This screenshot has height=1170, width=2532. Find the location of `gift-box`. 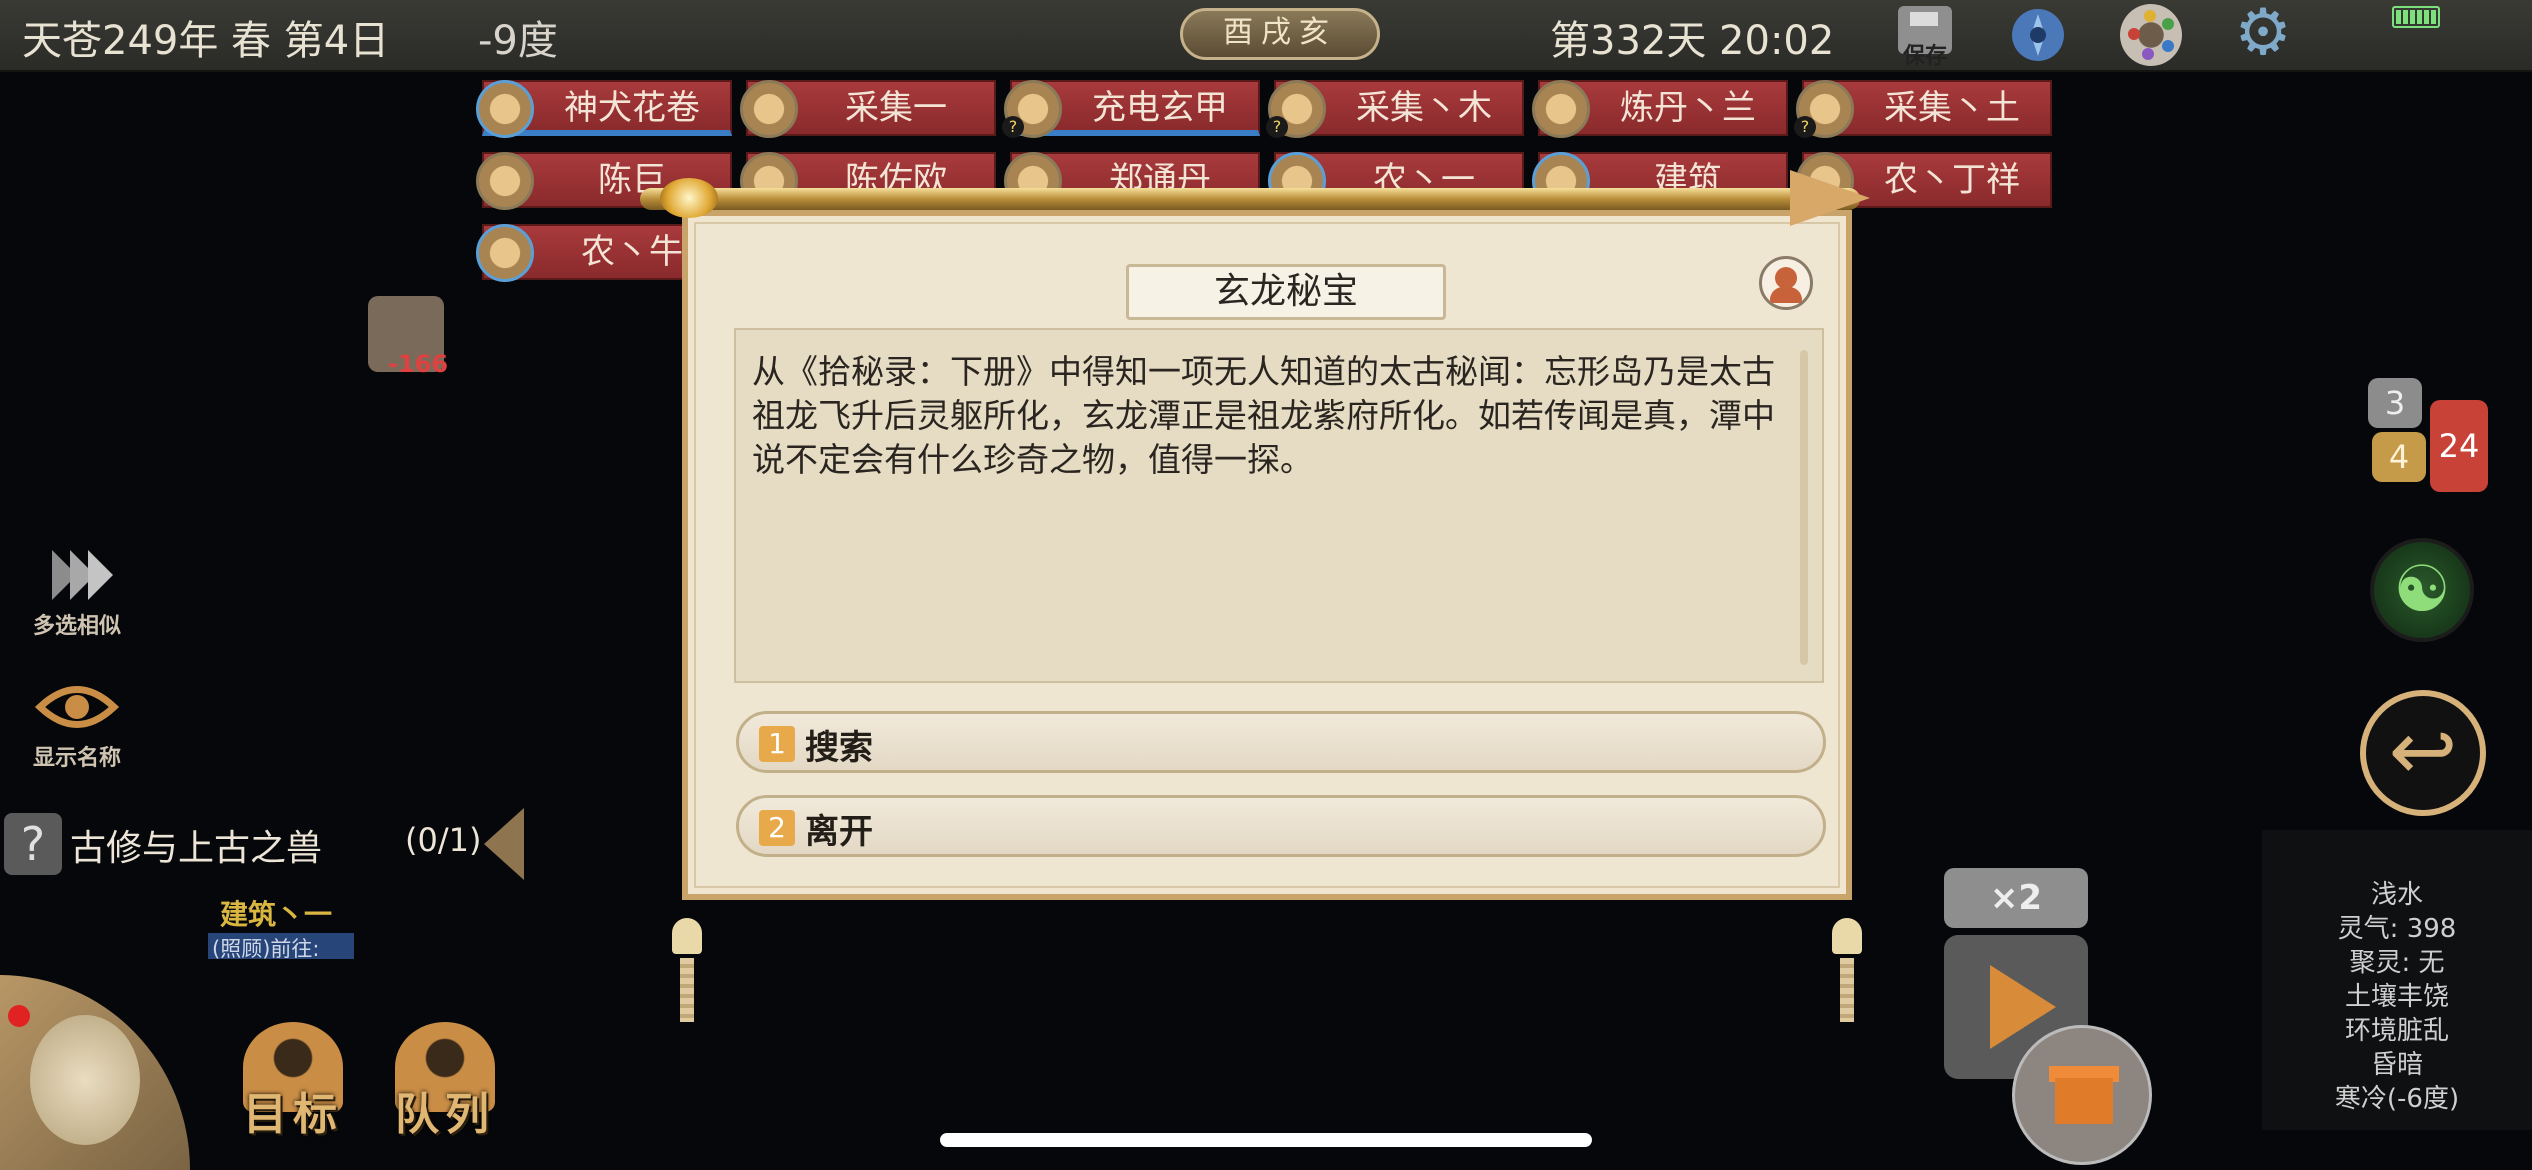

gift-box is located at coordinates (2084, 1101).